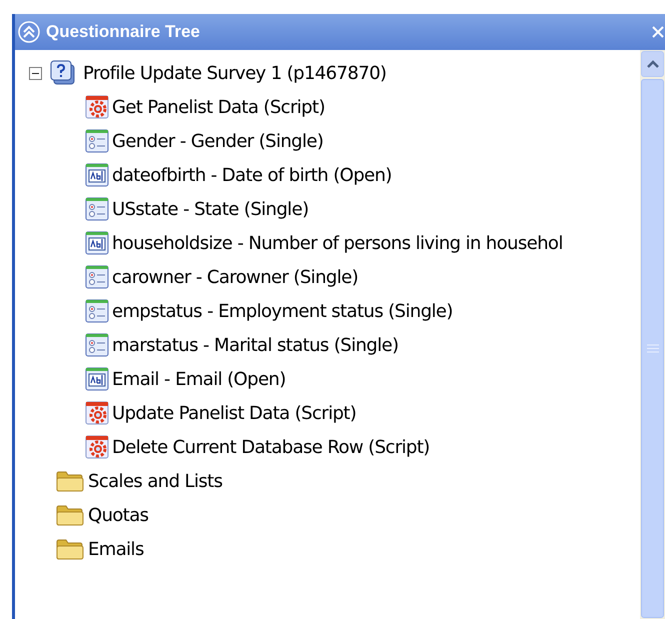 This screenshot has height=619, width=665. I want to click on tree-item: USstate - State (Single), so click(210, 209).